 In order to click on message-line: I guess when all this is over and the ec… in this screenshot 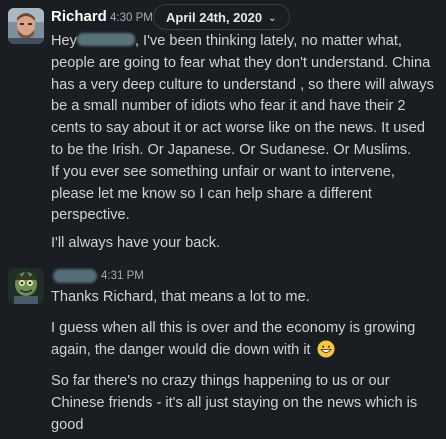, I will do `click(233, 328)`.